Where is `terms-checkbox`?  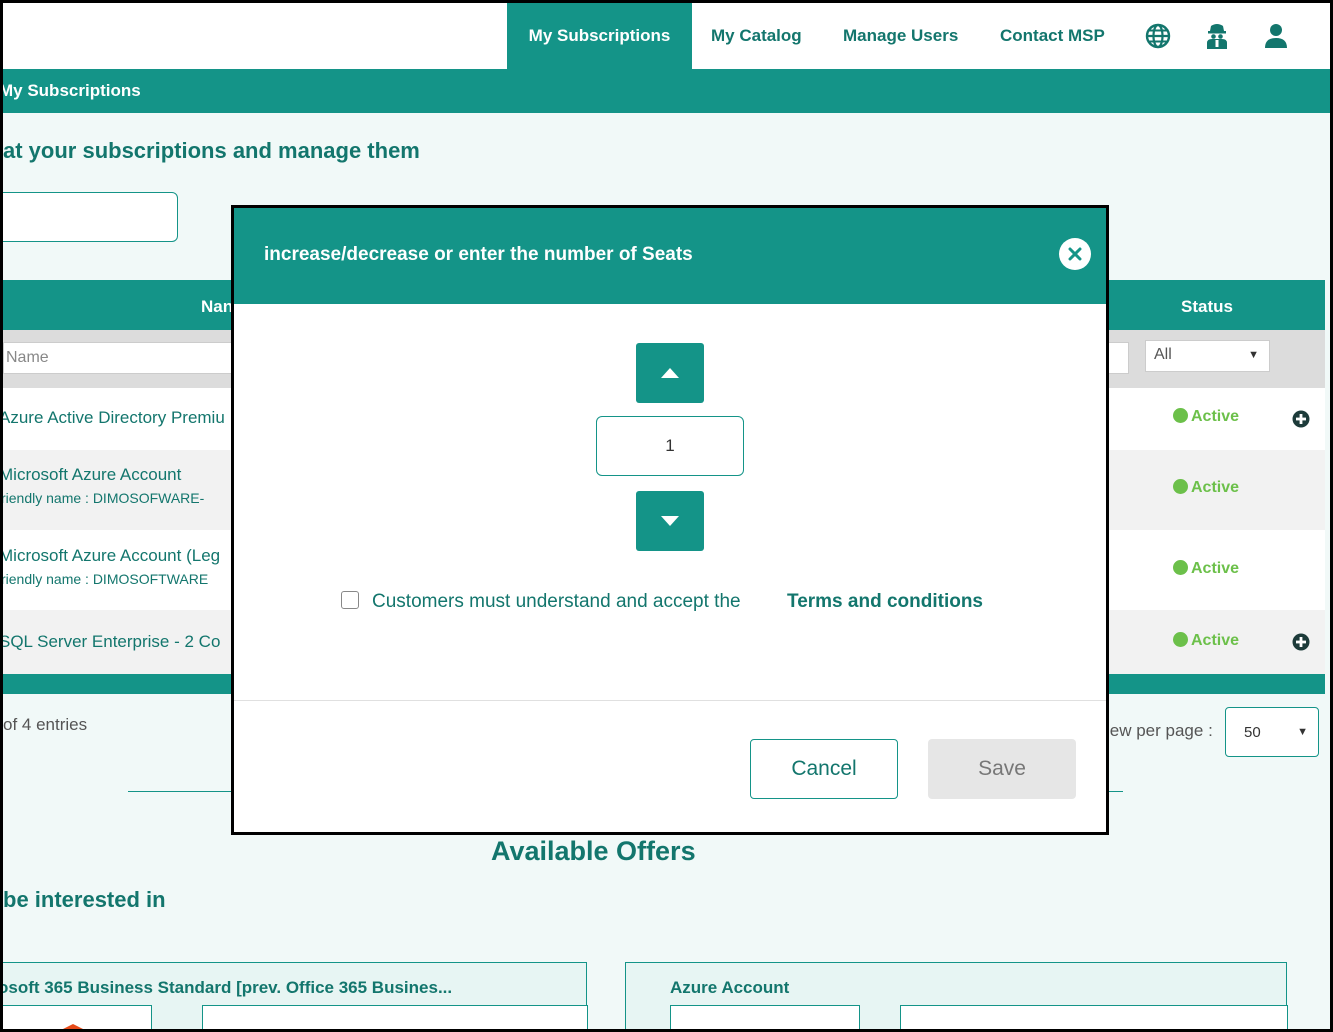 terms-checkbox is located at coordinates (350, 600).